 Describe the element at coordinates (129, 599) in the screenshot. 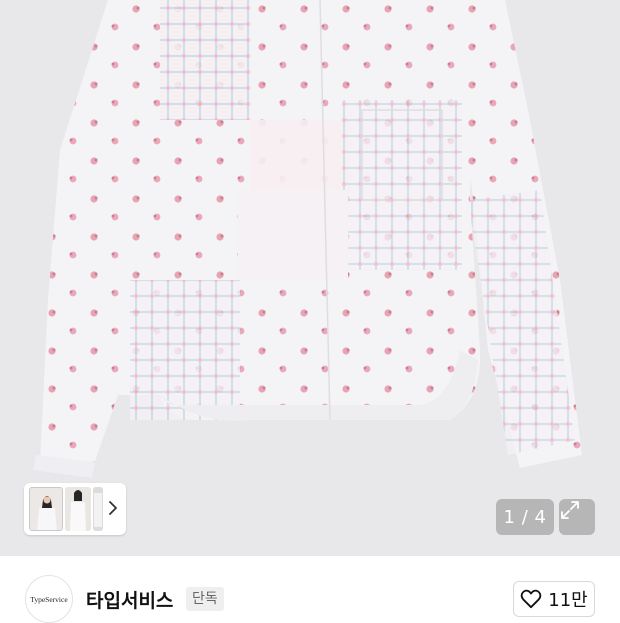

I see `brand-name: 타입서비스` at that location.